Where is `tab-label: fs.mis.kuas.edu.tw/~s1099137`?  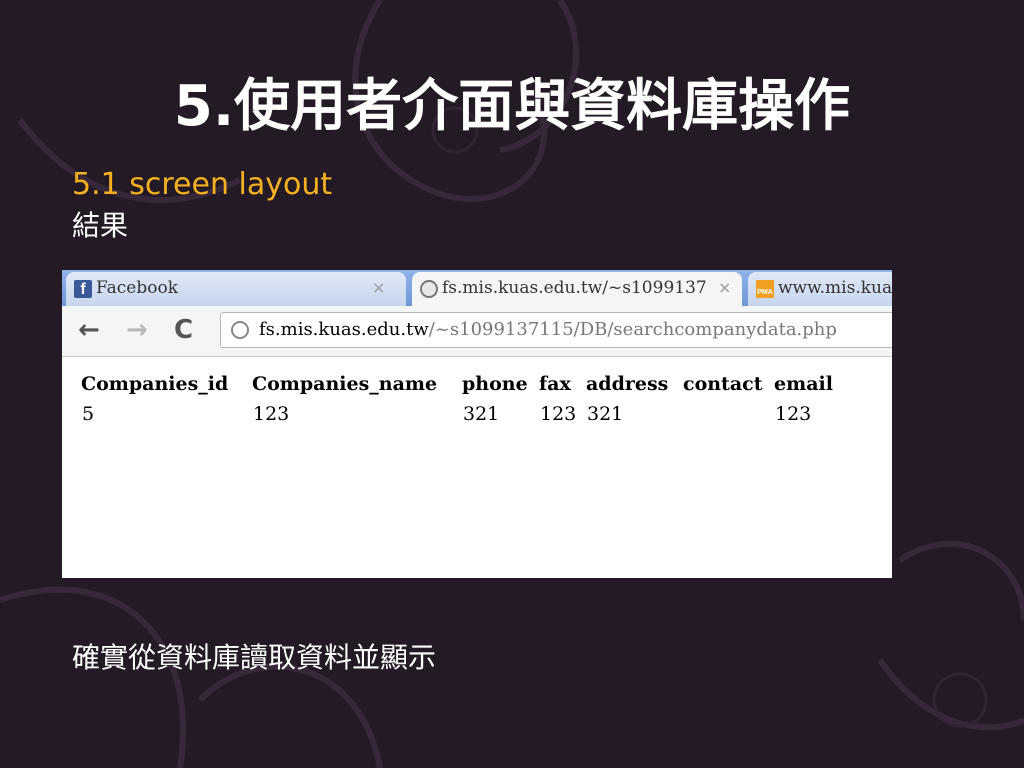 tab-label: fs.mis.kuas.edu.tw/~s1099137 is located at coordinates (574, 288).